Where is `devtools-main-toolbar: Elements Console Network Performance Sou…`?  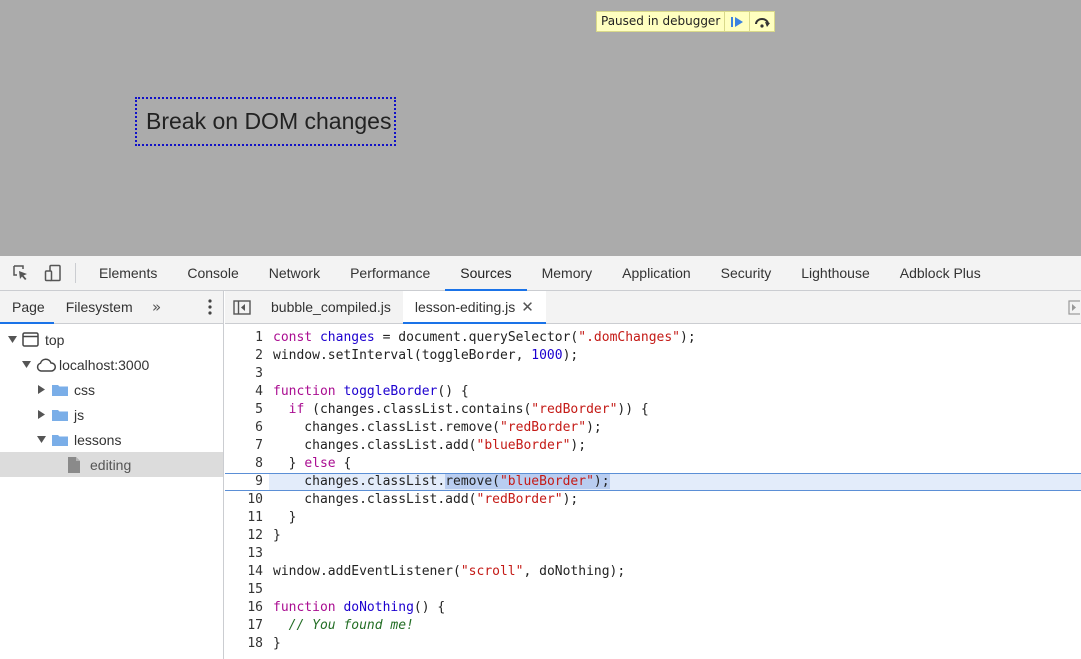
devtools-main-toolbar: Elements Console Network Performance Sou… is located at coordinates (540, 273).